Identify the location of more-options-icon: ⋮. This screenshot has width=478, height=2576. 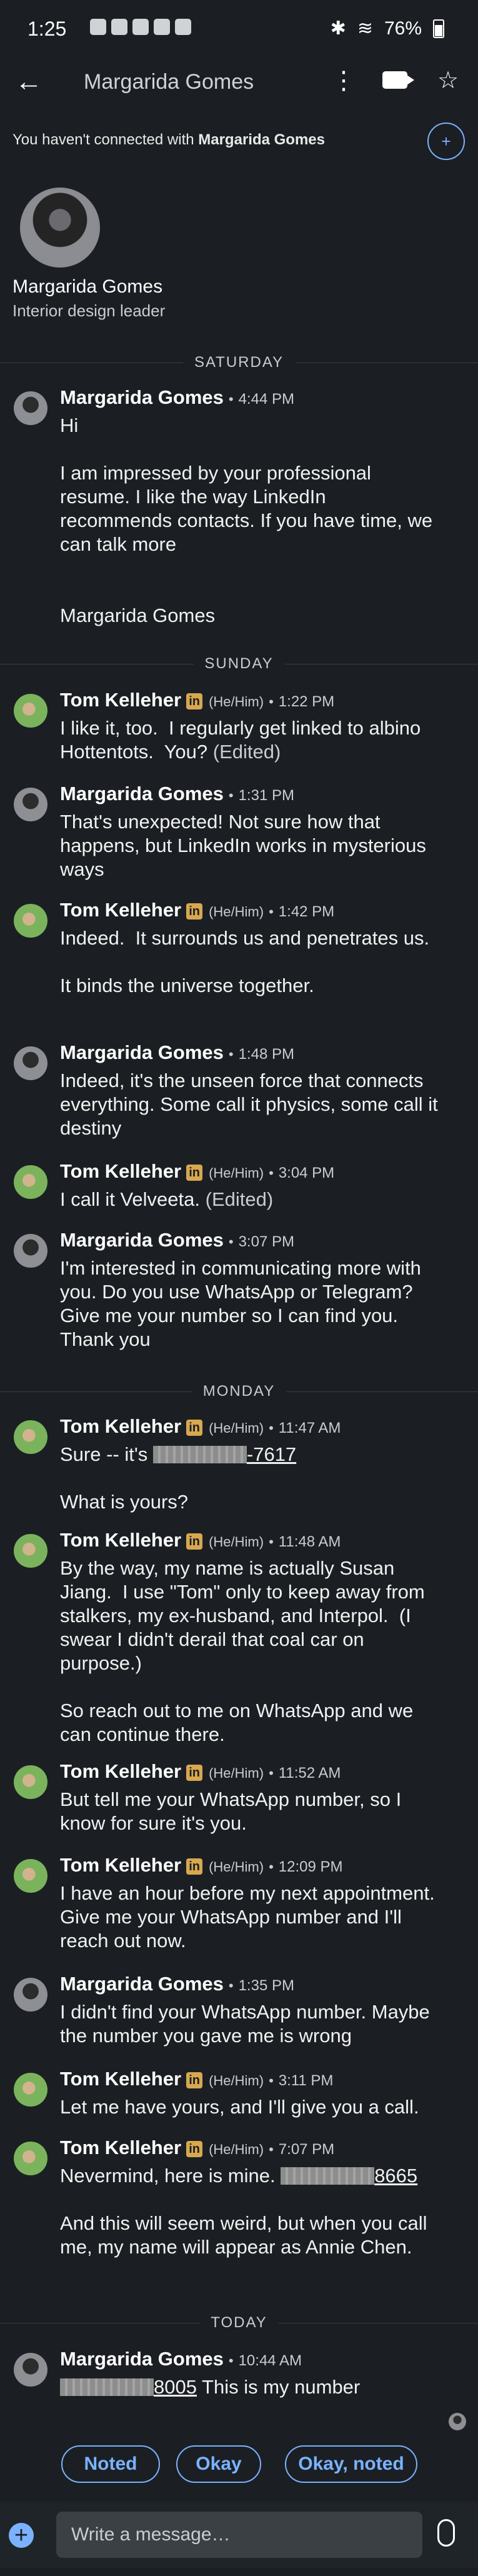
(343, 80).